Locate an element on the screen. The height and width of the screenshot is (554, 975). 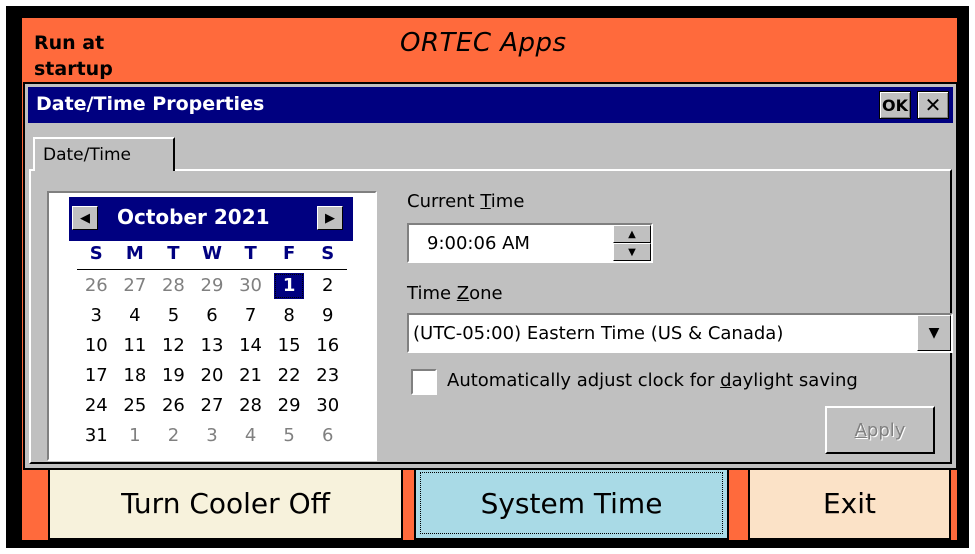
time-zone-select: (UTC-05:00) Eastern Time (US & Canada) ▼ is located at coordinates (680, 333).